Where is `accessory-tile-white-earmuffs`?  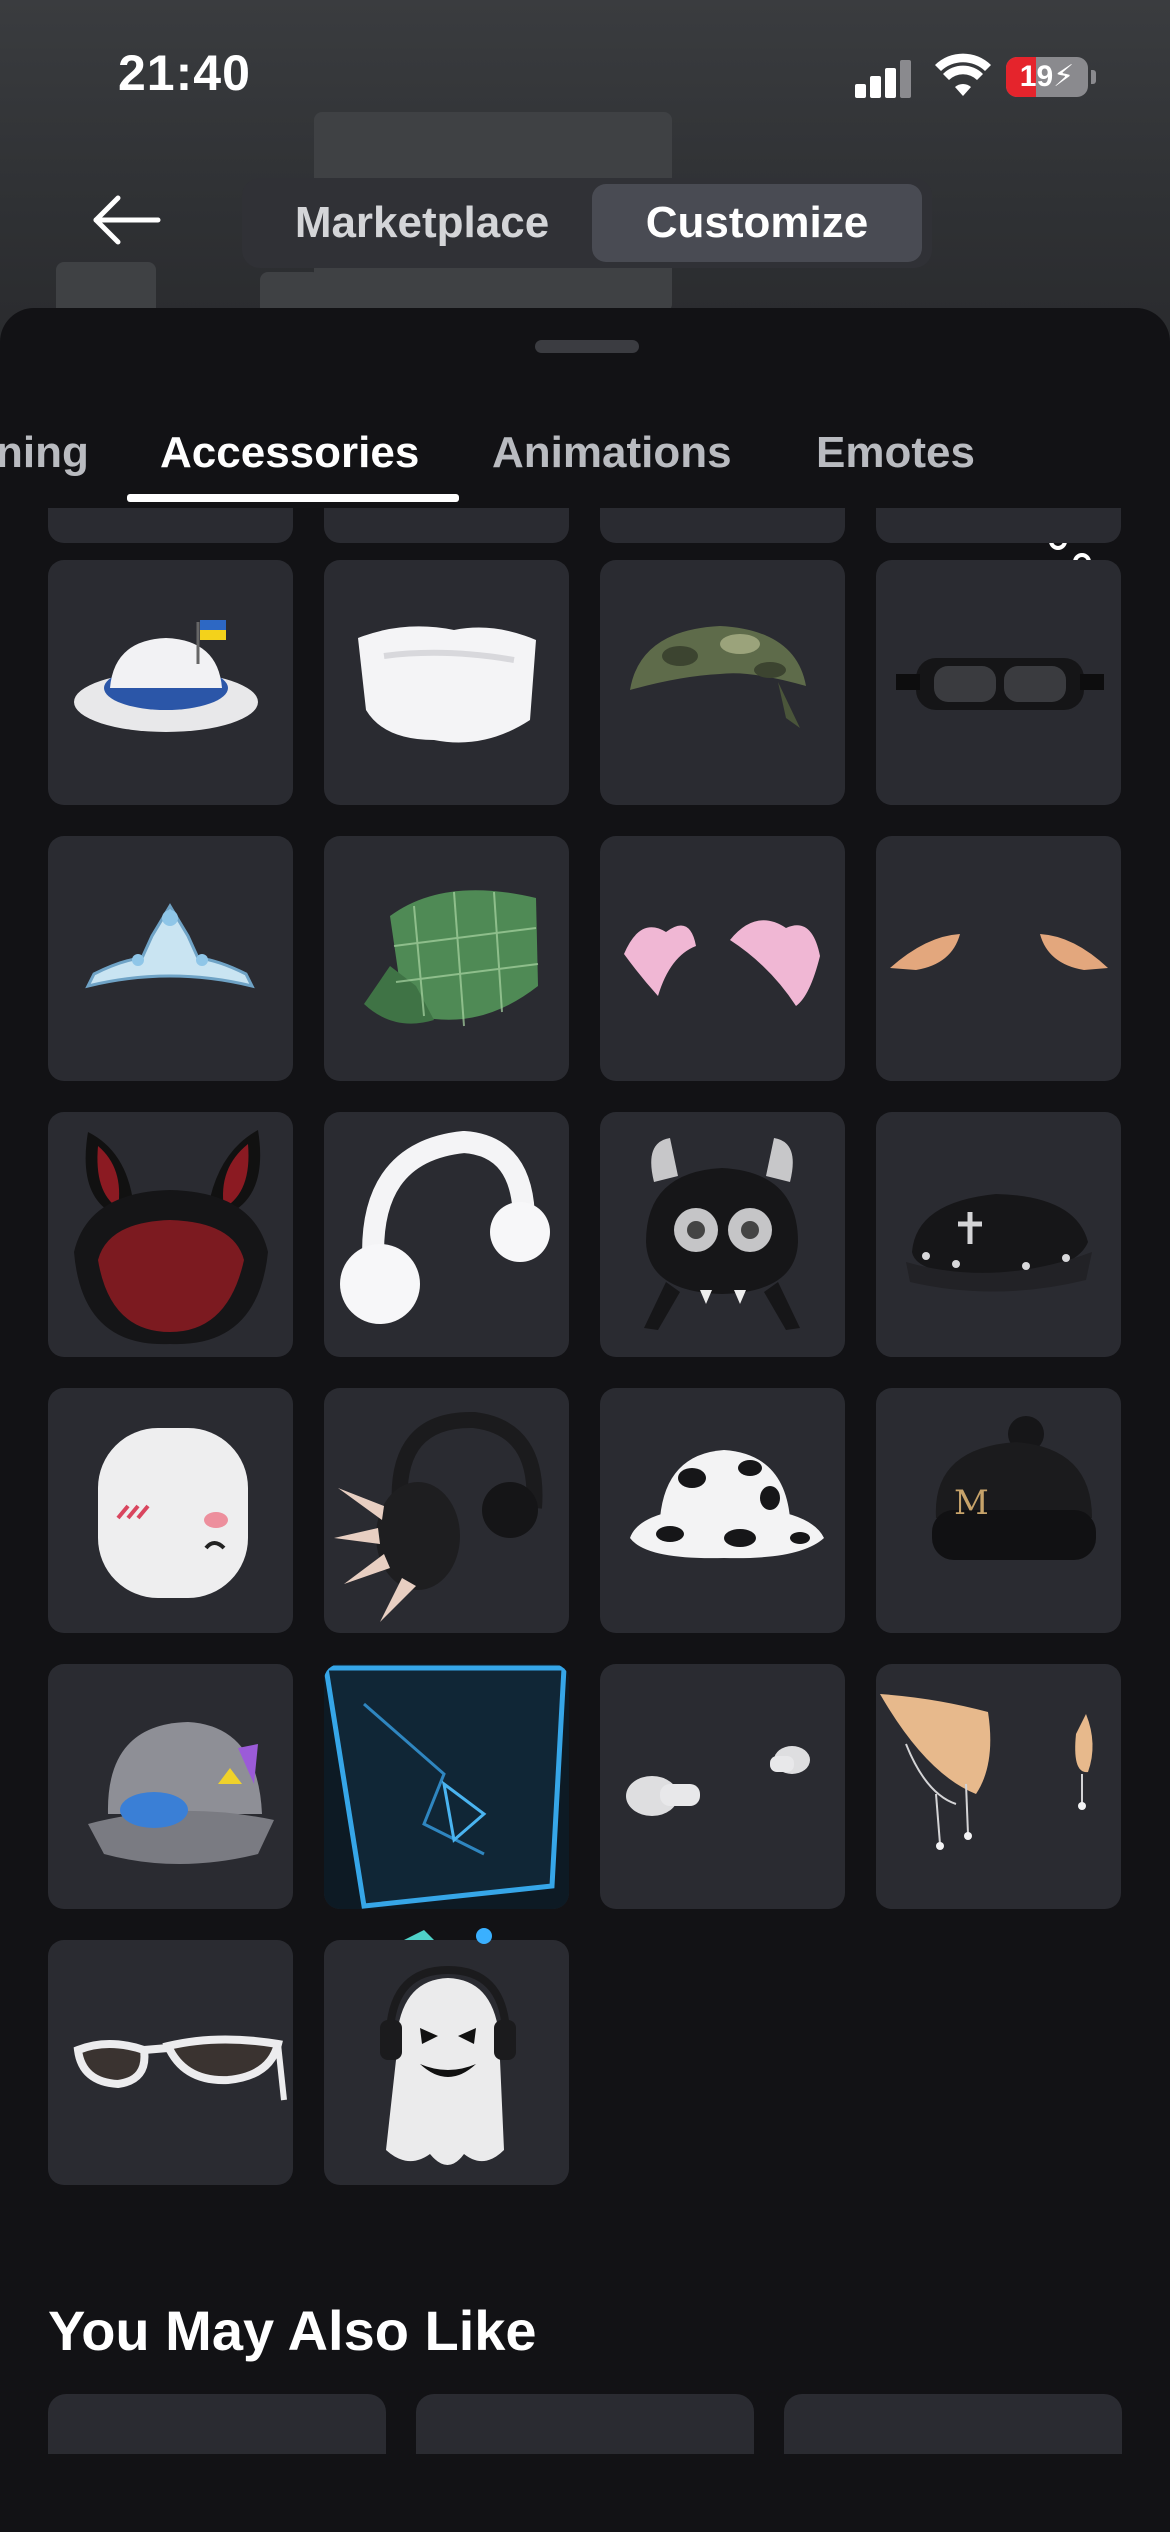 accessory-tile-white-earmuffs is located at coordinates (446, 1234).